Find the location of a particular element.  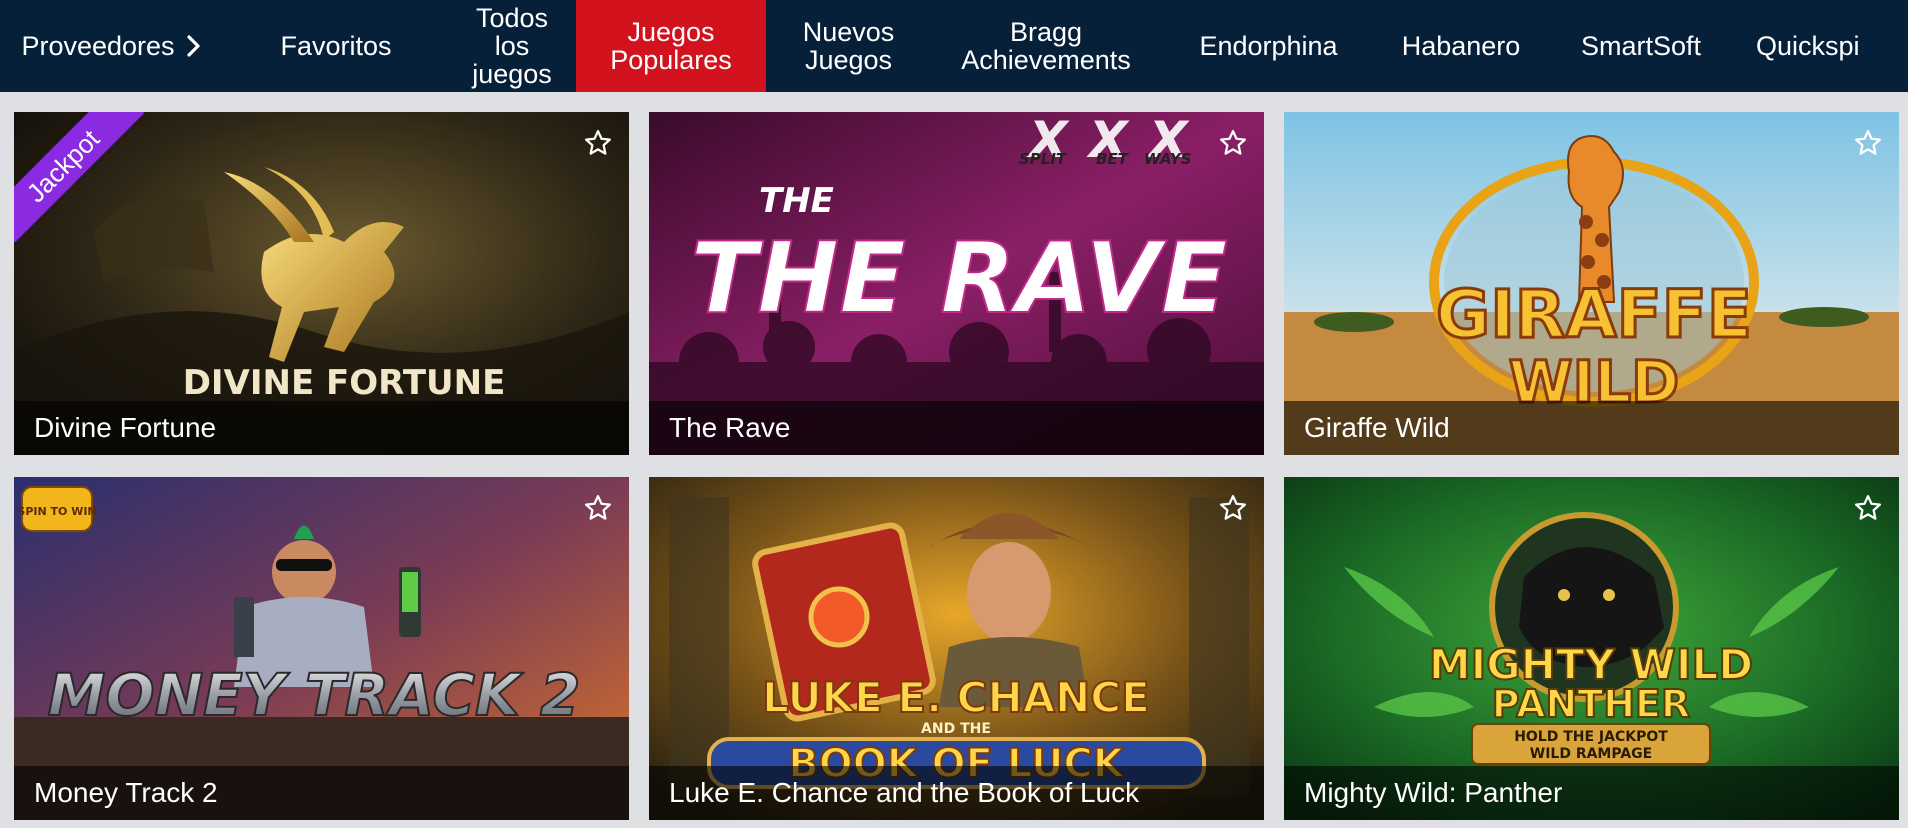

nav-item-smartsoft: SmartSoft is located at coordinates (1641, 46).